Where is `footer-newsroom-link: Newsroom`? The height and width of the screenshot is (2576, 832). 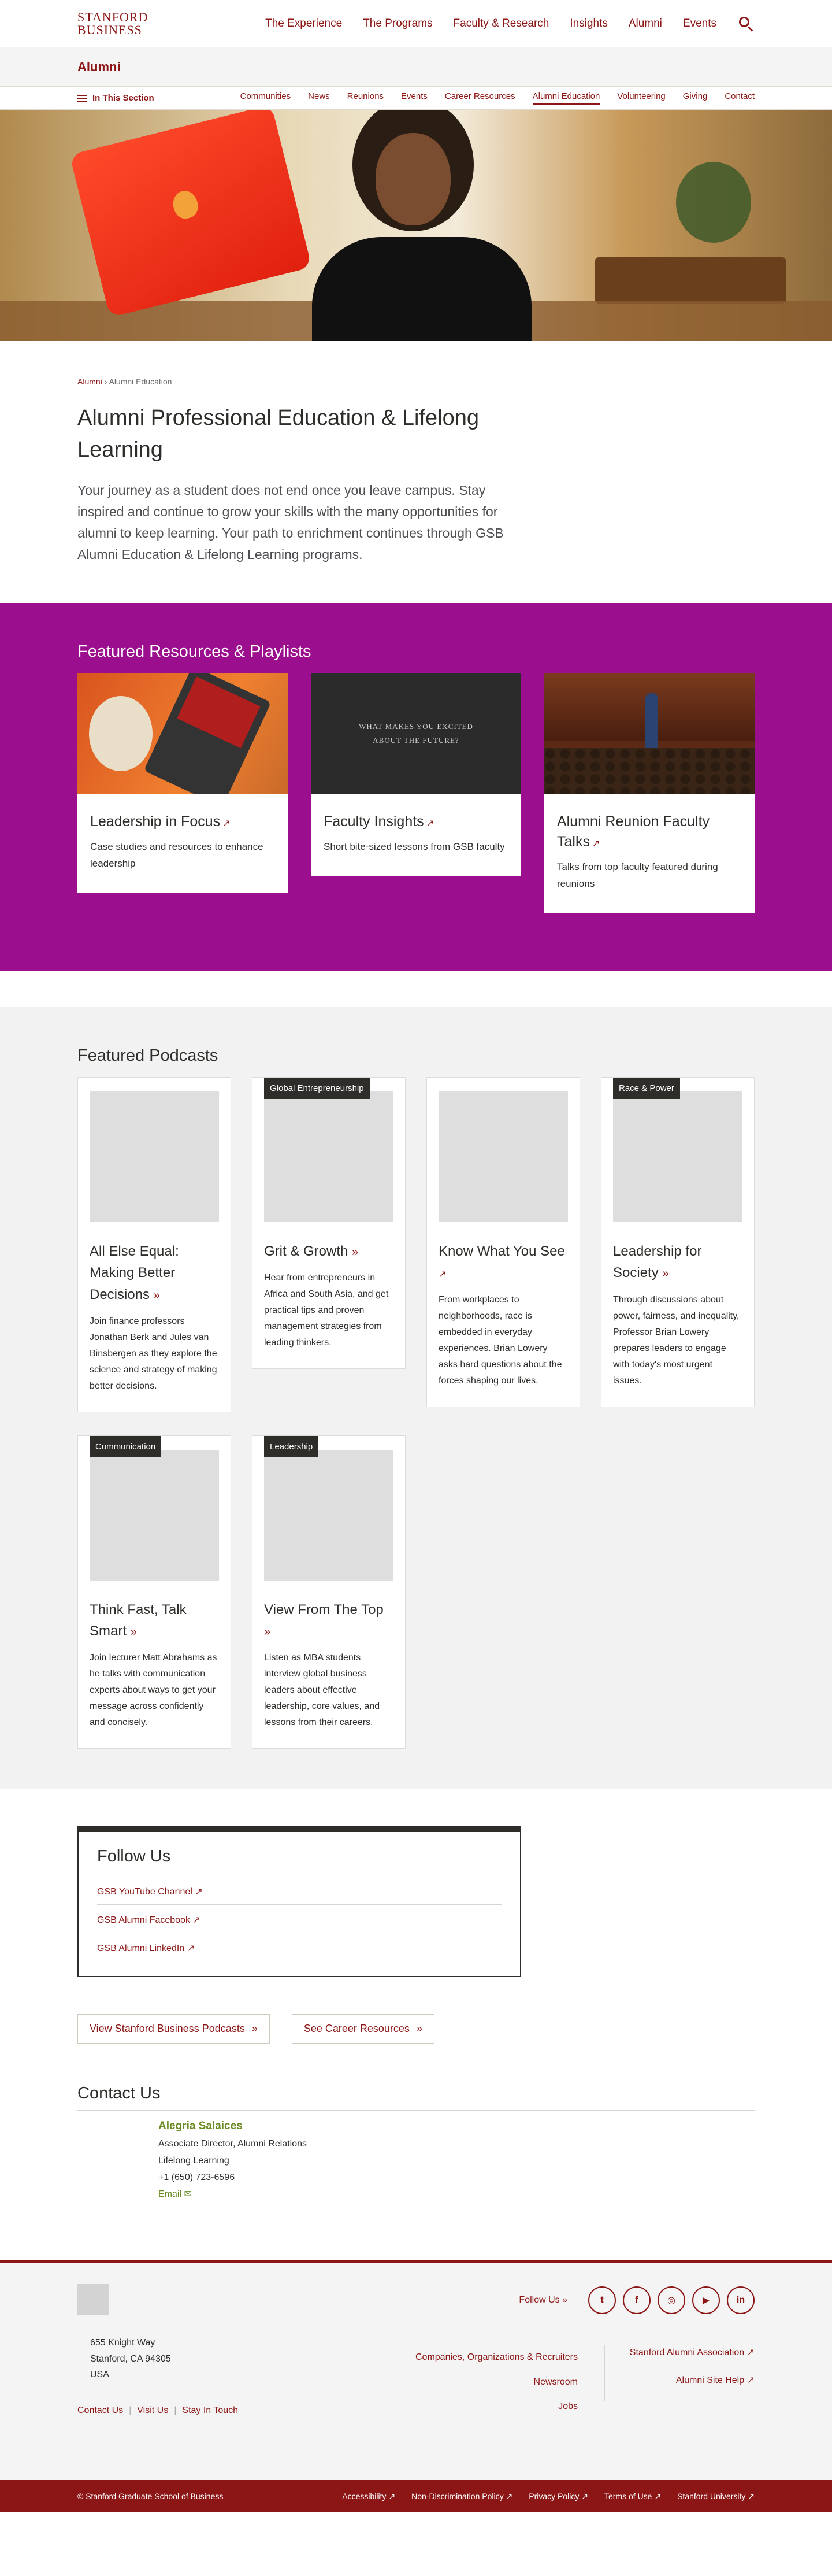 footer-newsroom-link: Newsroom is located at coordinates (556, 2382).